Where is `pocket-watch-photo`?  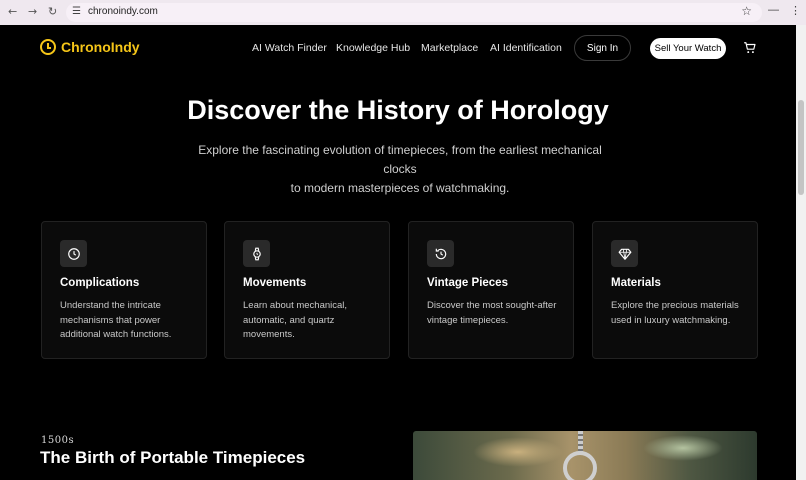 pocket-watch-photo is located at coordinates (585, 455).